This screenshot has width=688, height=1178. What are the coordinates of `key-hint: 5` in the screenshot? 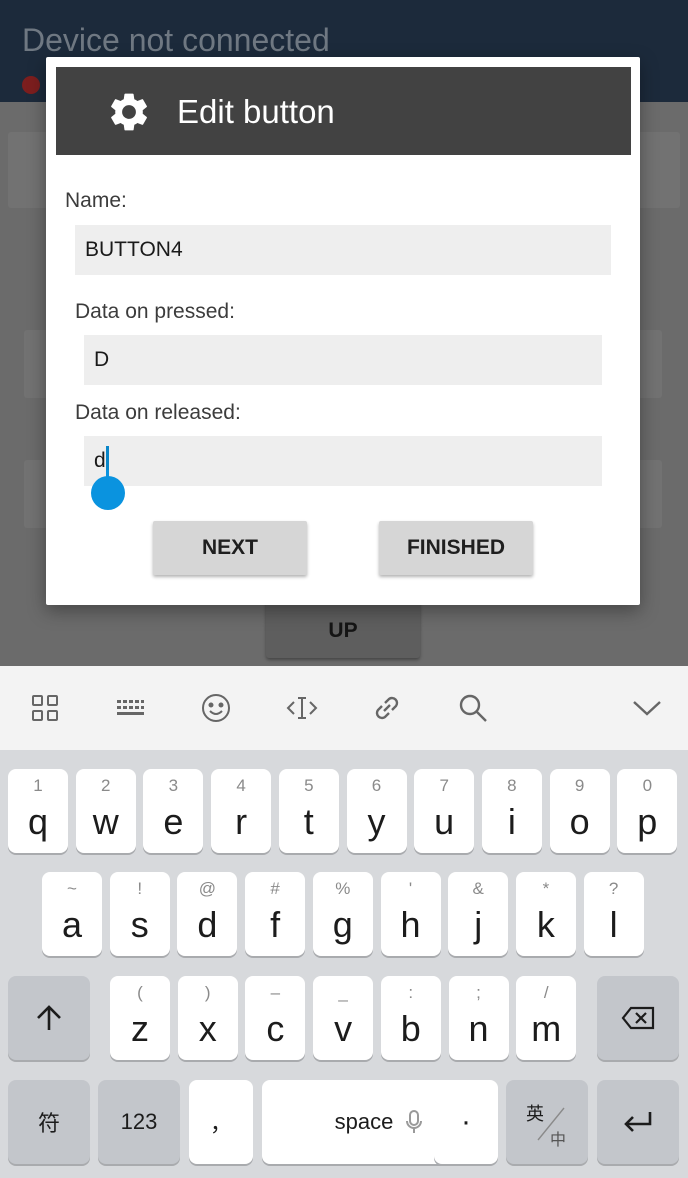 It's located at (309, 785).